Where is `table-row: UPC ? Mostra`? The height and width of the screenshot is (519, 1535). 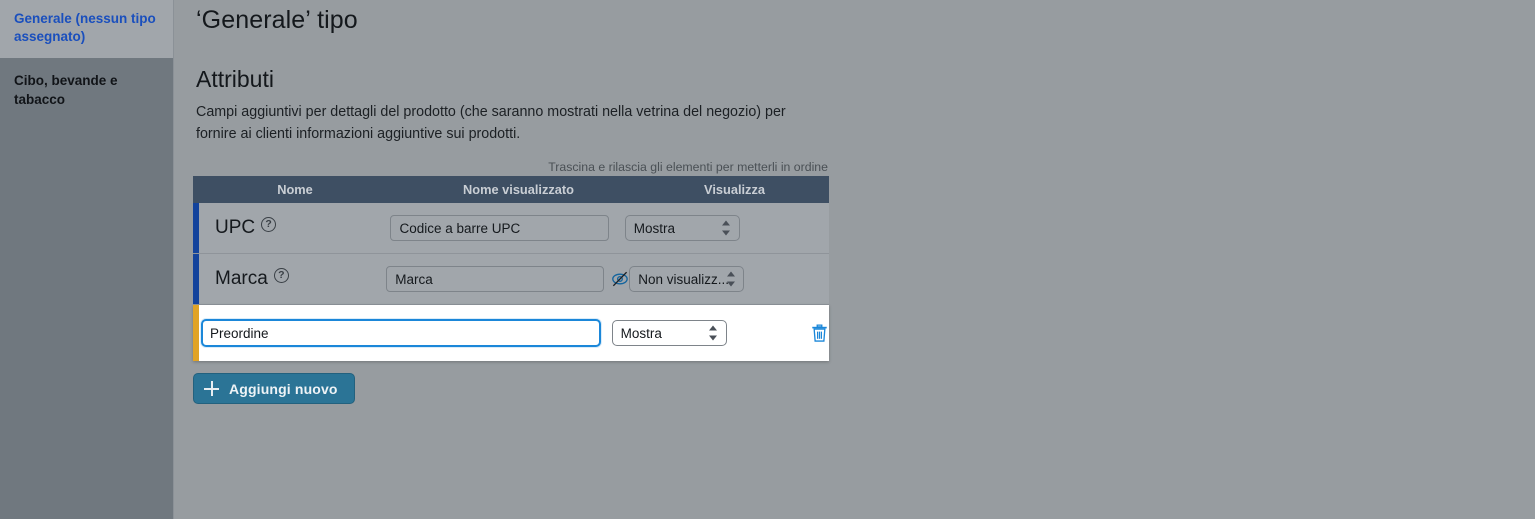
table-row: UPC ? Mostra is located at coordinates (511, 228).